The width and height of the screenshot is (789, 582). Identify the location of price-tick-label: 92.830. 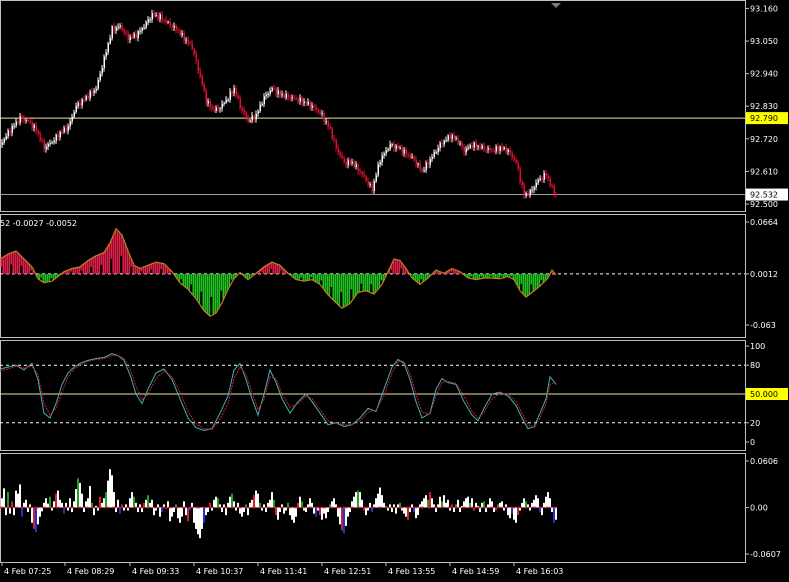
(764, 106).